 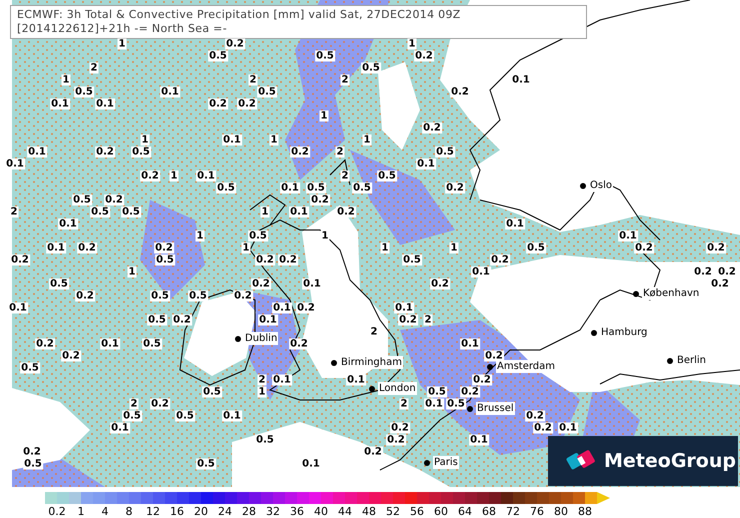 What do you see at coordinates (105, 512) in the screenshot?
I see `scale-label: 4` at bounding box center [105, 512].